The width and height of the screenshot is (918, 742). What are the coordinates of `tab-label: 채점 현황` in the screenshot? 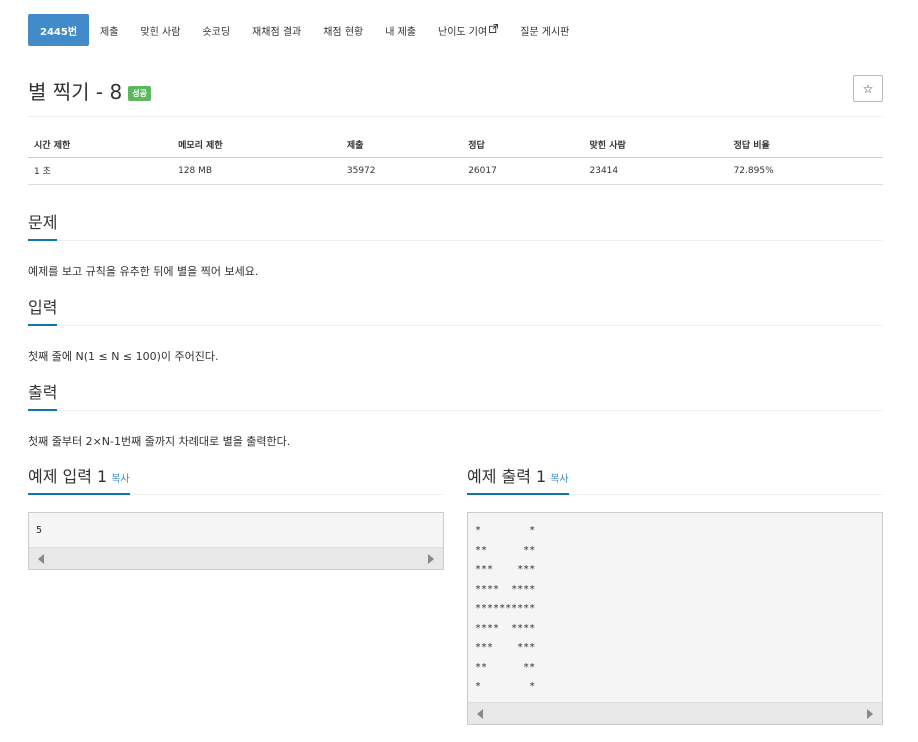 It's located at (343, 32).